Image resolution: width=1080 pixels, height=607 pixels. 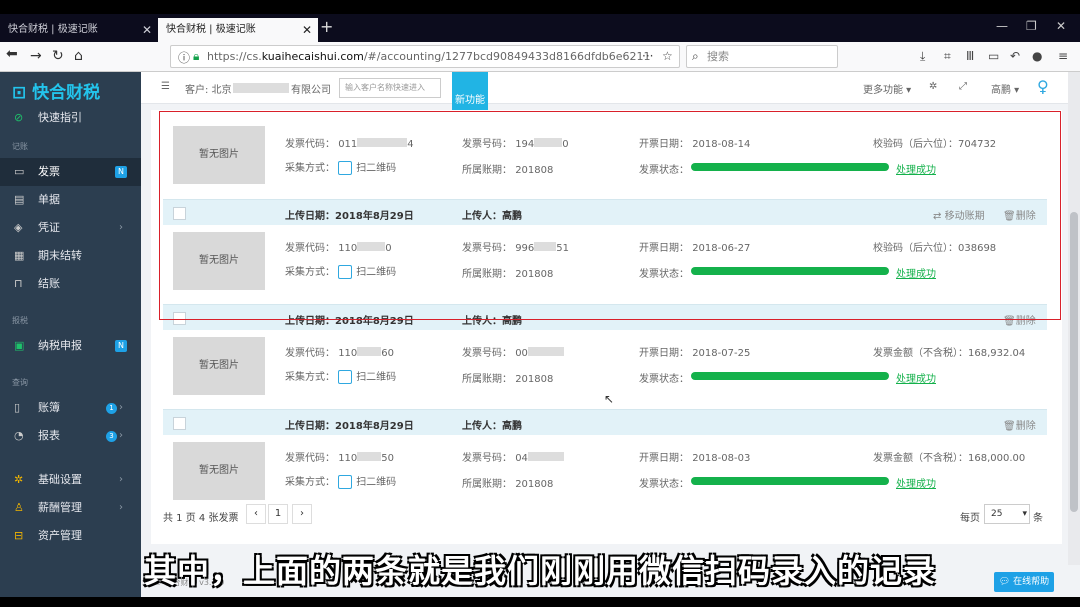 I want to click on minimize-icon: —, so click(x=1002, y=26).